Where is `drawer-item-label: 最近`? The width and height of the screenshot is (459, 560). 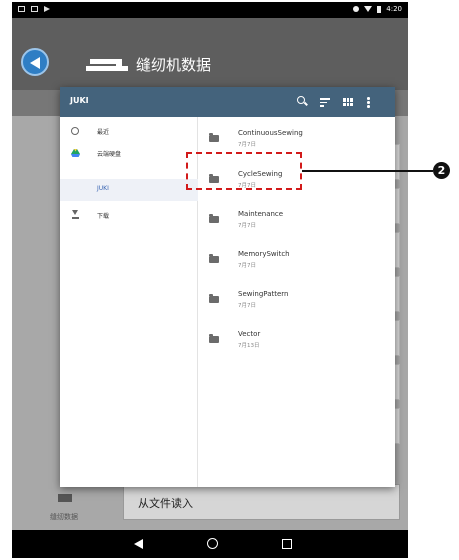
drawer-item-label: 最近 is located at coordinates (103, 132).